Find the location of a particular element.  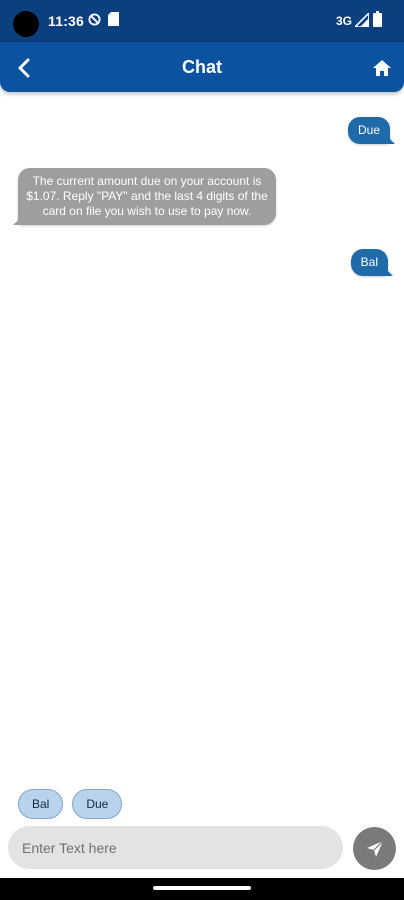

home-icon is located at coordinates (382, 68).